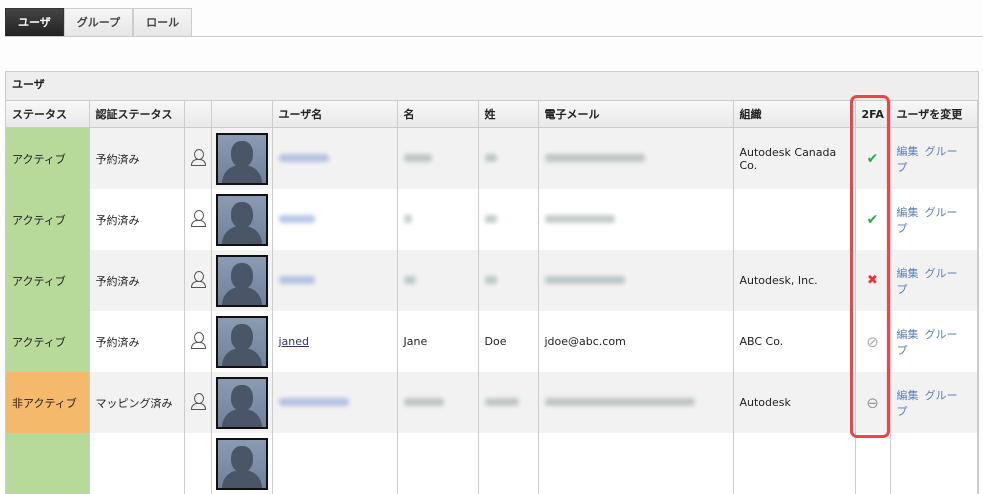 This screenshot has width=983, height=494. I want to click on tab-users: ユーザ, so click(34, 22).